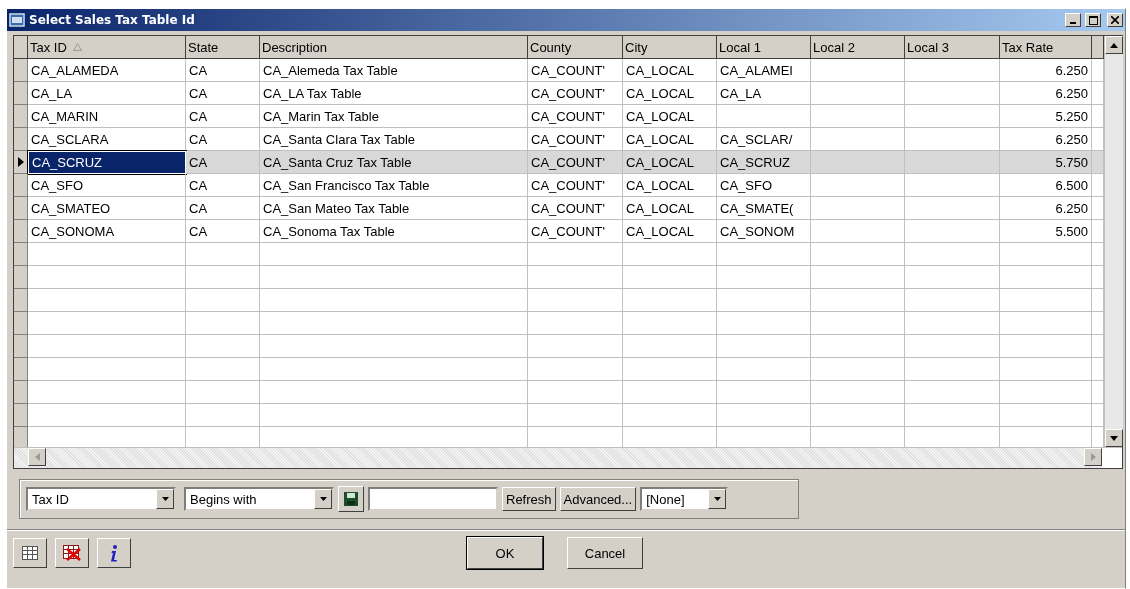 The width and height of the screenshot is (1130, 589). I want to click on table-cell: CA_SONOMA, so click(107, 231).